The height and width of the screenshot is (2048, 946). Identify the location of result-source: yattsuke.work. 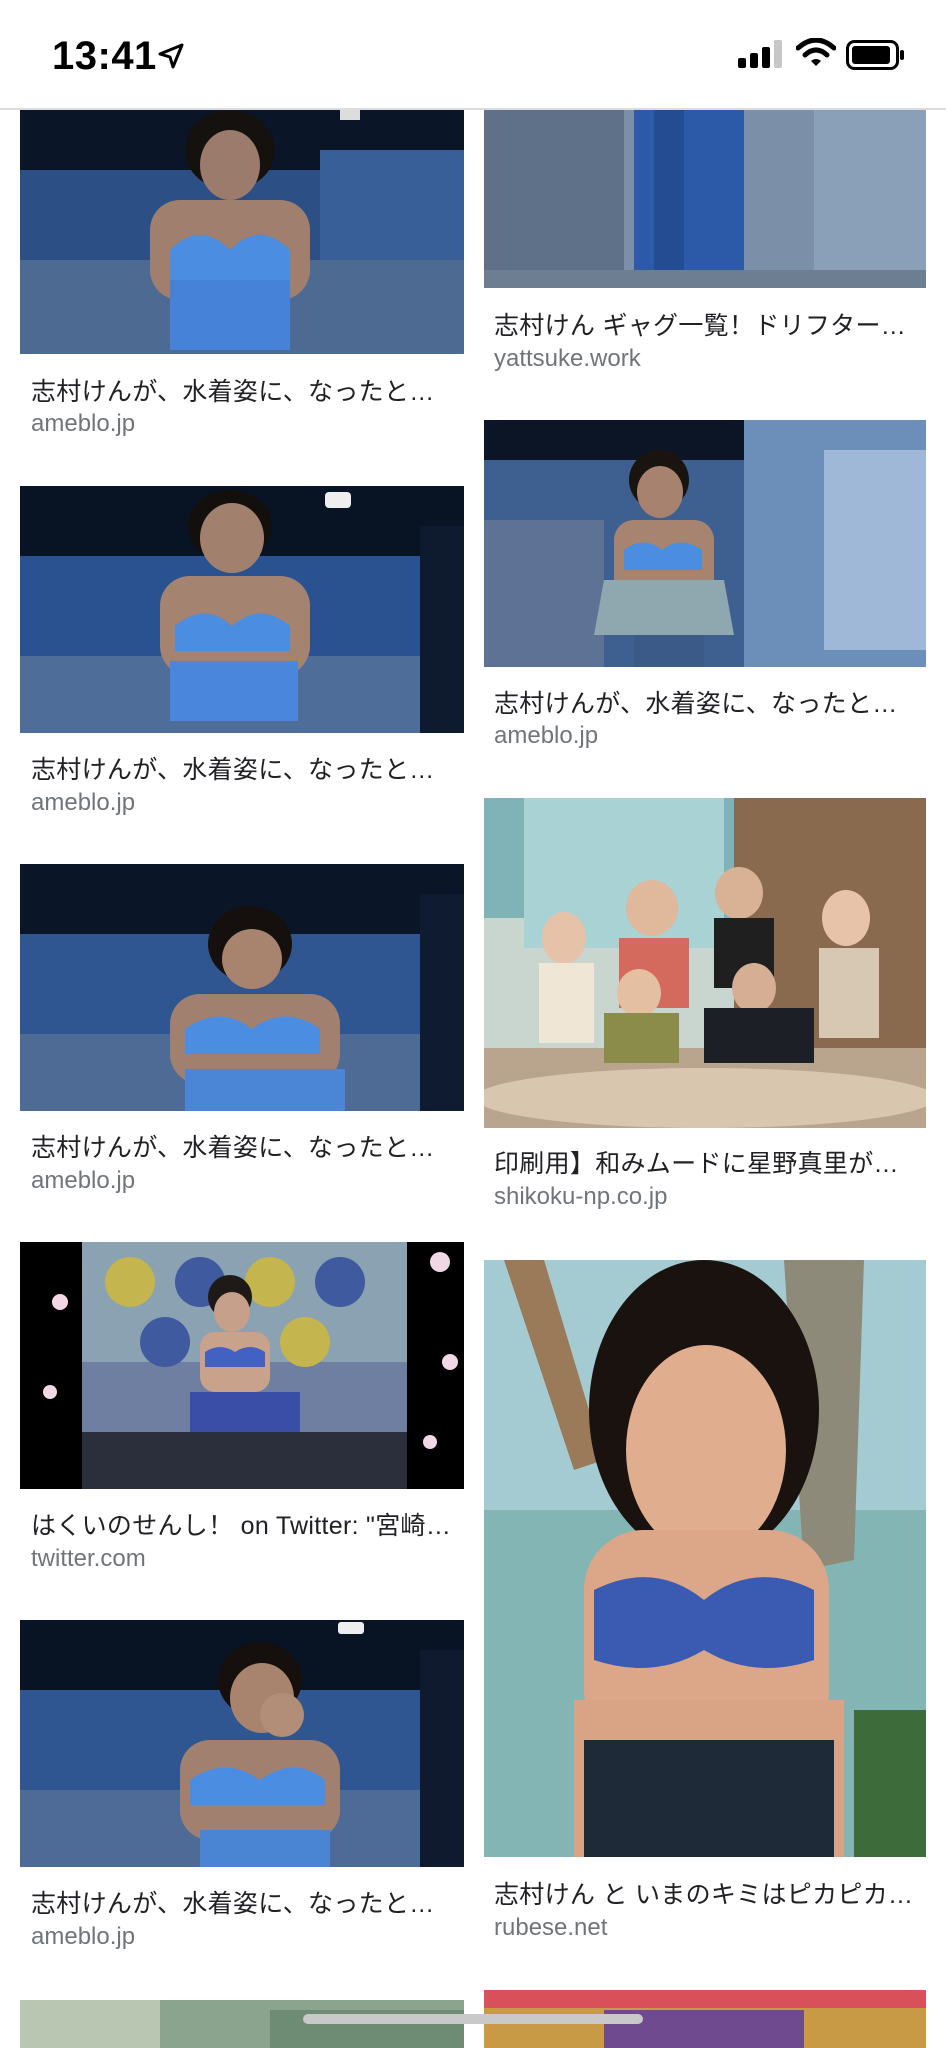
(567, 359).